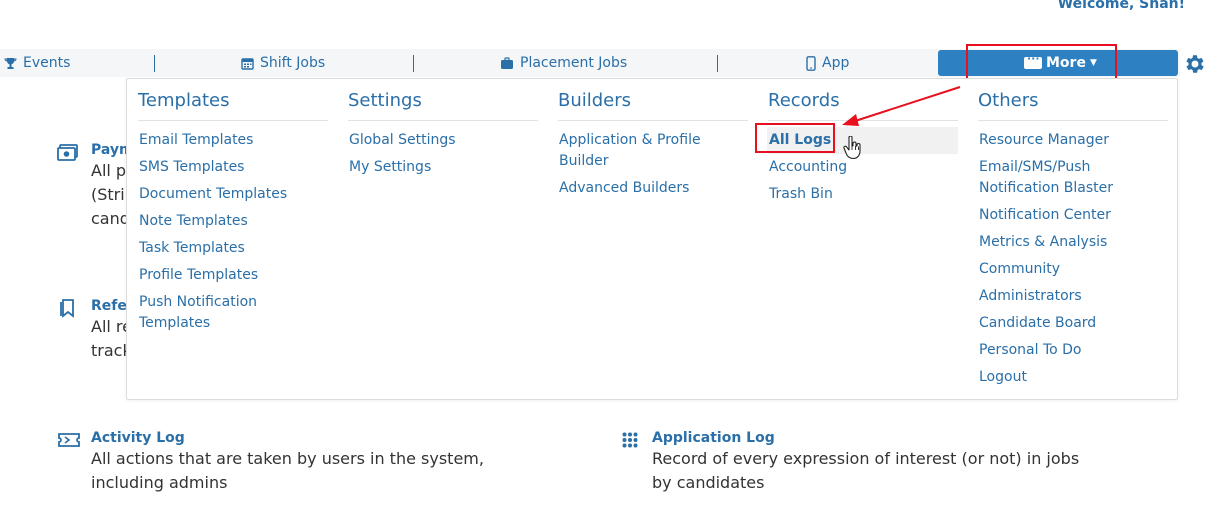 The height and width of the screenshot is (529, 1226). I want to click on activity-log-desc: including admins, so click(159, 482).